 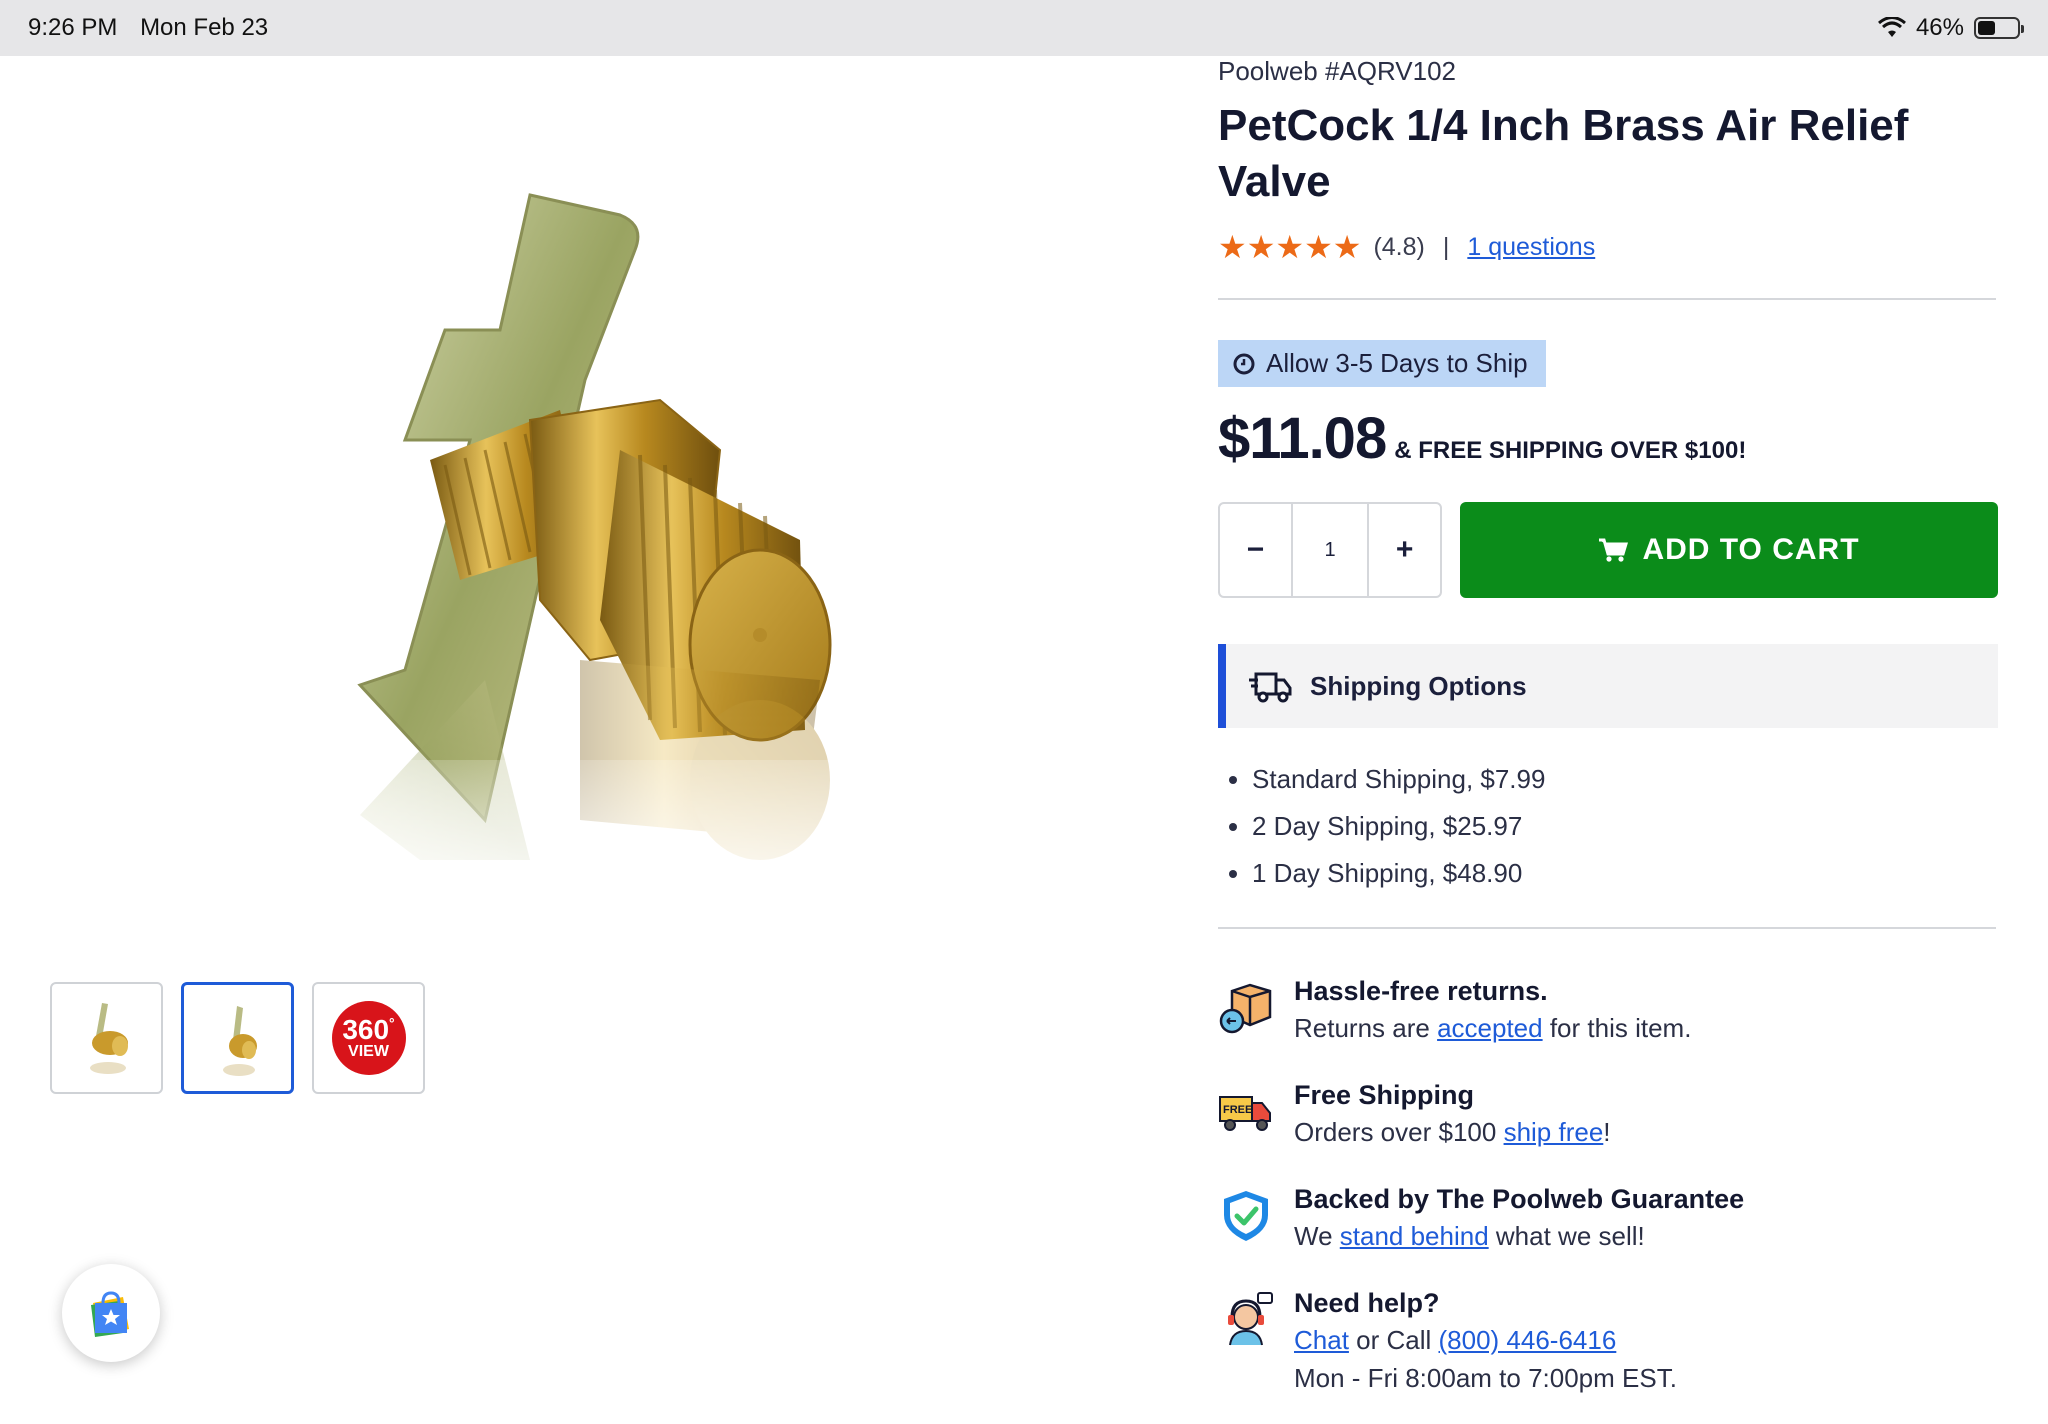 What do you see at coordinates (1244, 363) in the screenshot?
I see `clock-icon` at bounding box center [1244, 363].